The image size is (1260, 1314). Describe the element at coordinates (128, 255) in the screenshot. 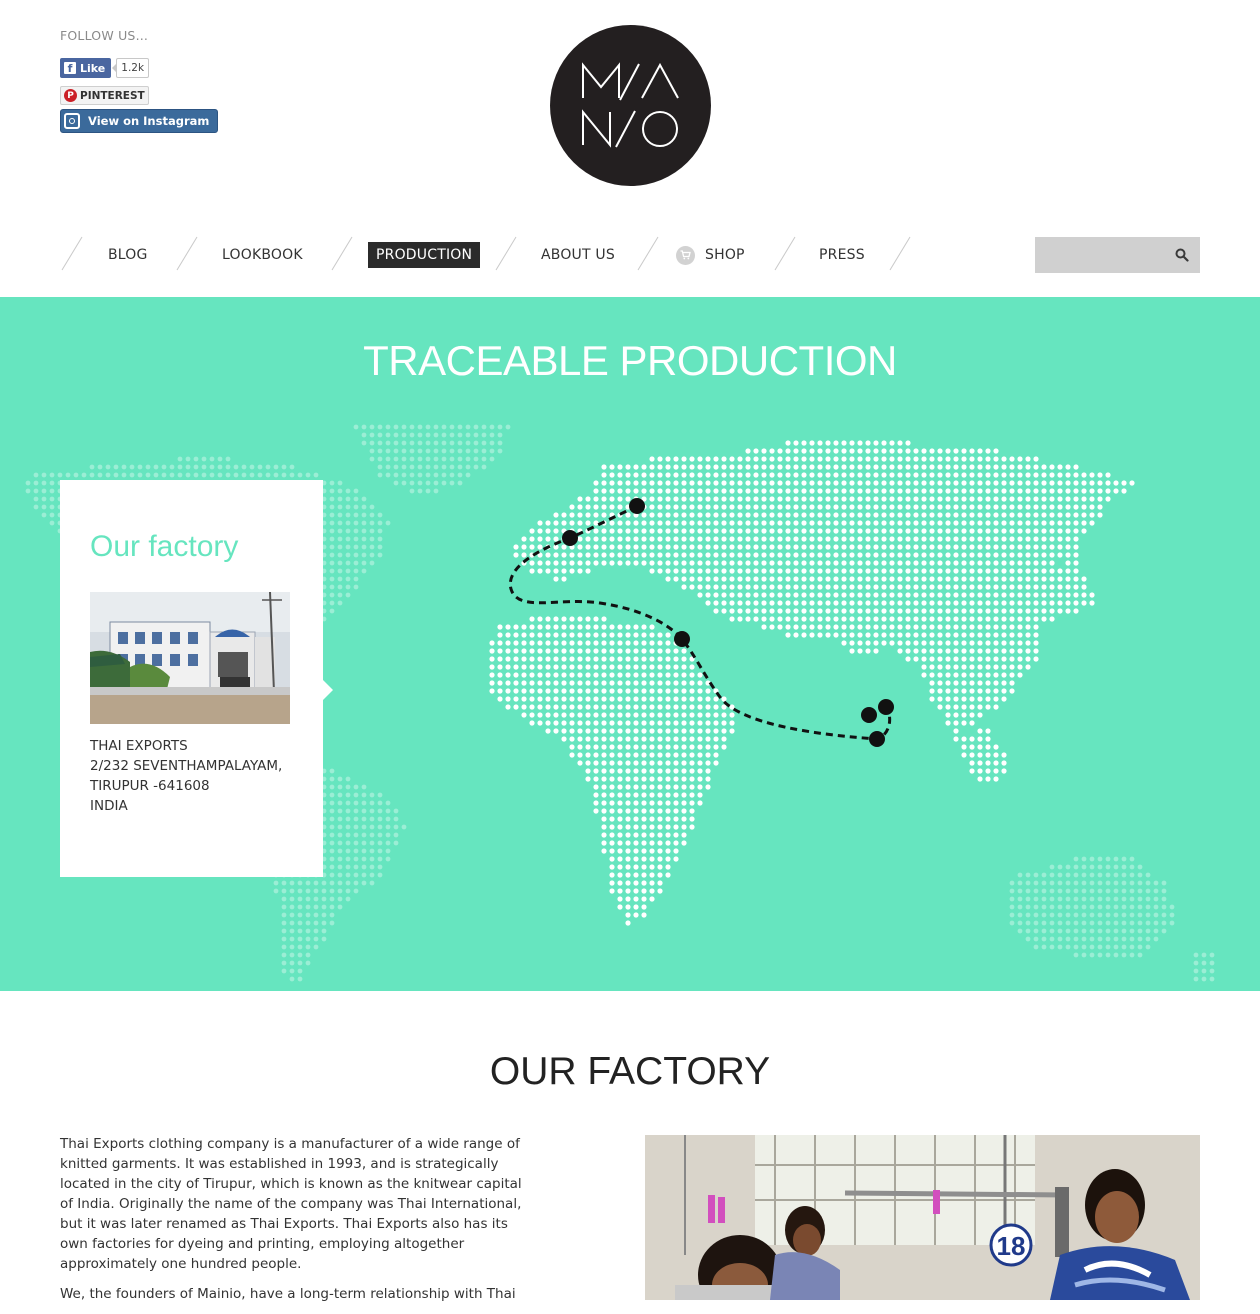

I see `nav-item-blog: BLOG` at that location.